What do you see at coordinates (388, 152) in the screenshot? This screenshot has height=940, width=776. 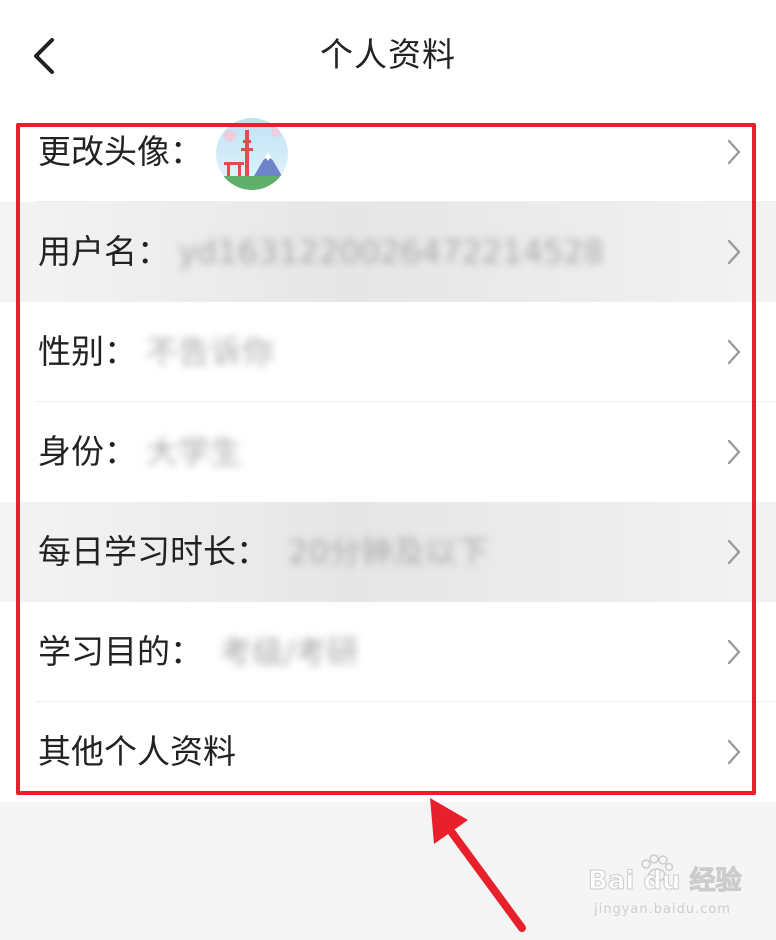 I see `change-avatar-row: 更改头像：` at bounding box center [388, 152].